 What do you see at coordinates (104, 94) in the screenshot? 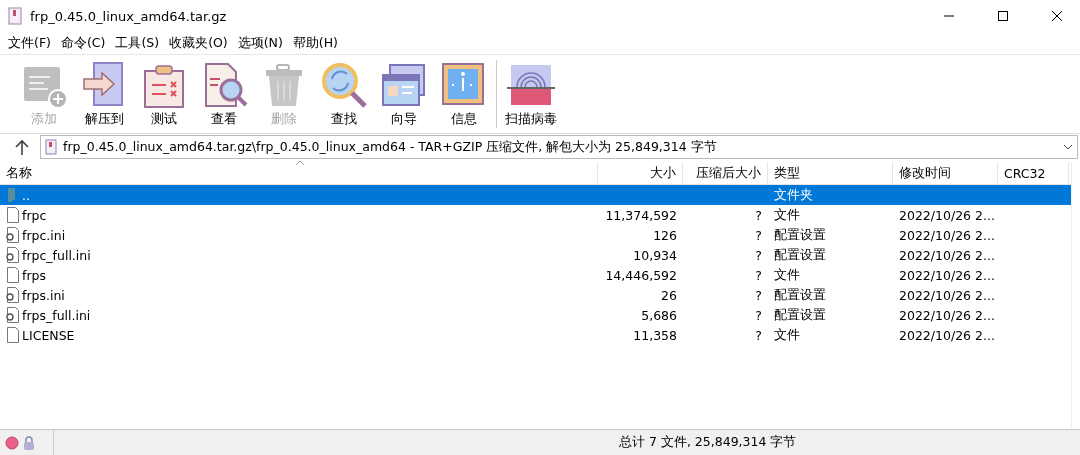
I see `toolbar-button: 解压到` at bounding box center [104, 94].